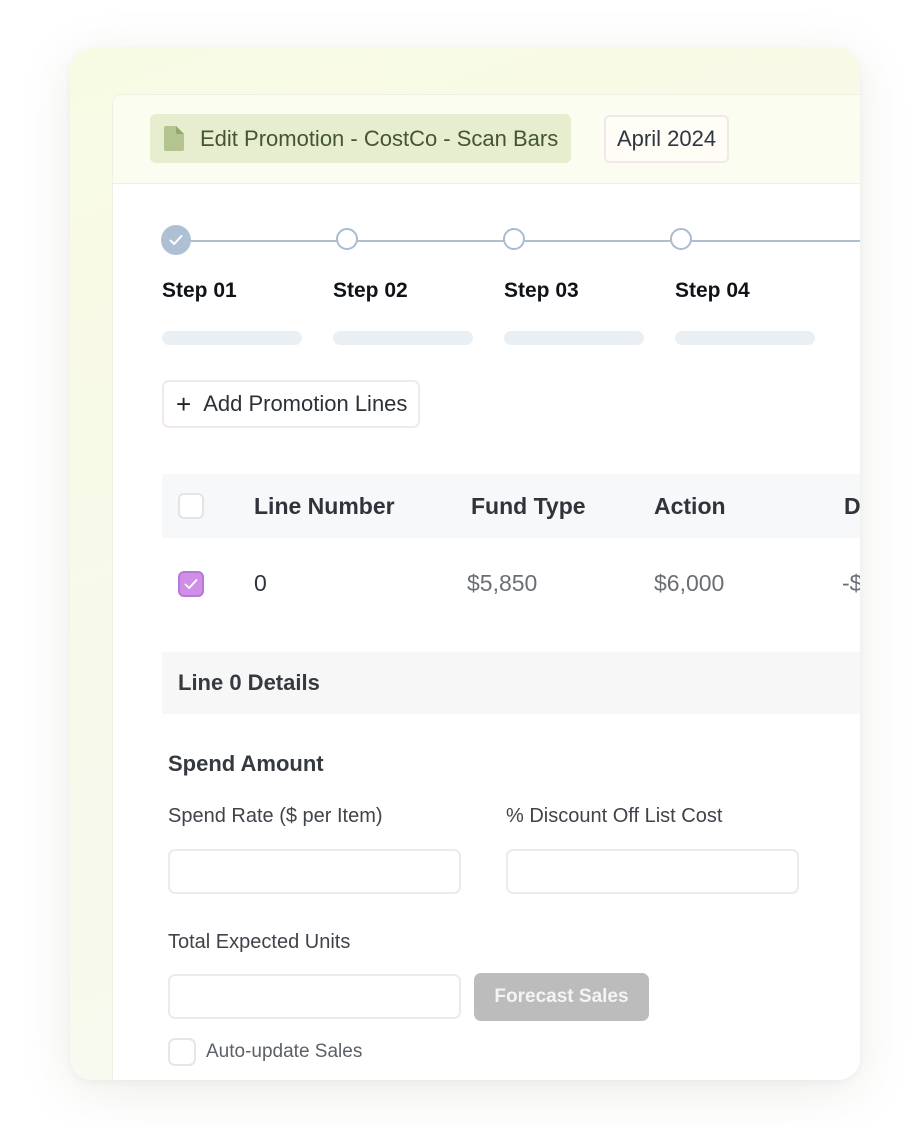 This screenshot has height=1128, width=907. What do you see at coordinates (652, 871) in the screenshot?
I see `discount-input` at bounding box center [652, 871].